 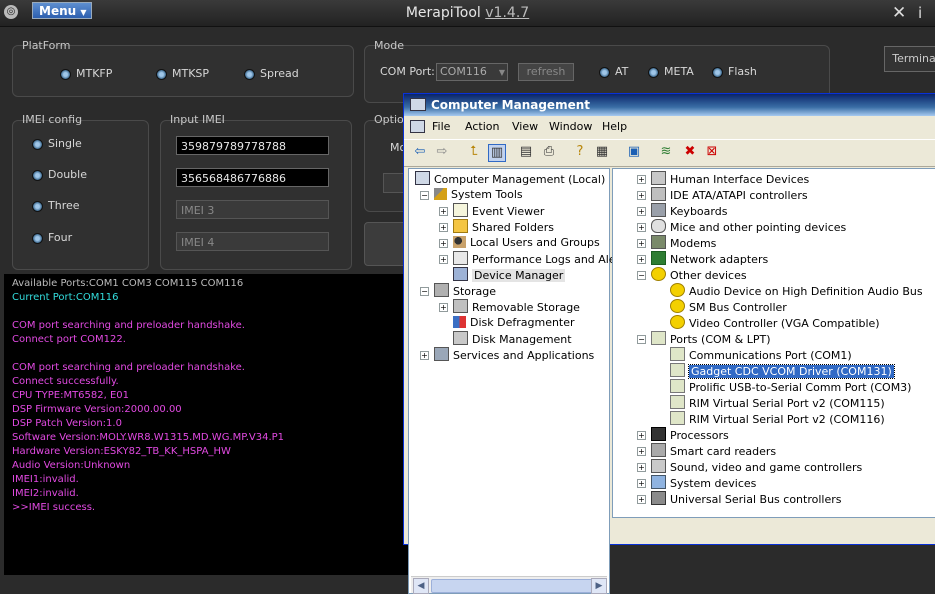 What do you see at coordinates (690, 435) in the screenshot?
I see `device-item: Processors` at bounding box center [690, 435].